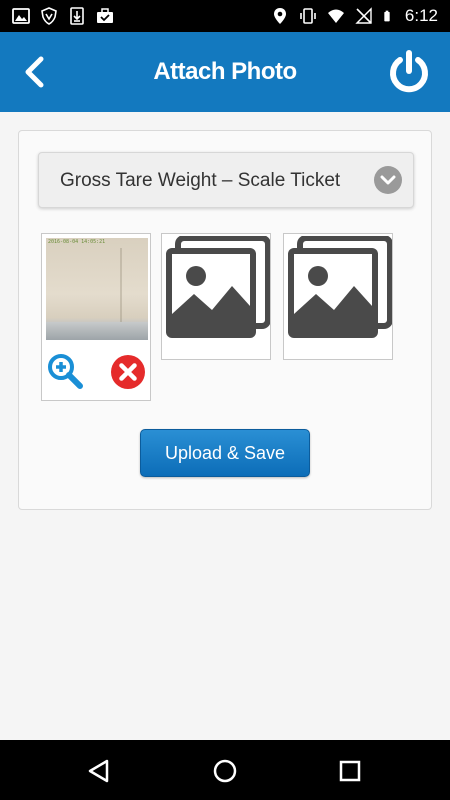 This screenshot has width=450, height=800. Describe the element at coordinates (49, 16) in the screenshot. I see `vpn-shield-icon` at that location.